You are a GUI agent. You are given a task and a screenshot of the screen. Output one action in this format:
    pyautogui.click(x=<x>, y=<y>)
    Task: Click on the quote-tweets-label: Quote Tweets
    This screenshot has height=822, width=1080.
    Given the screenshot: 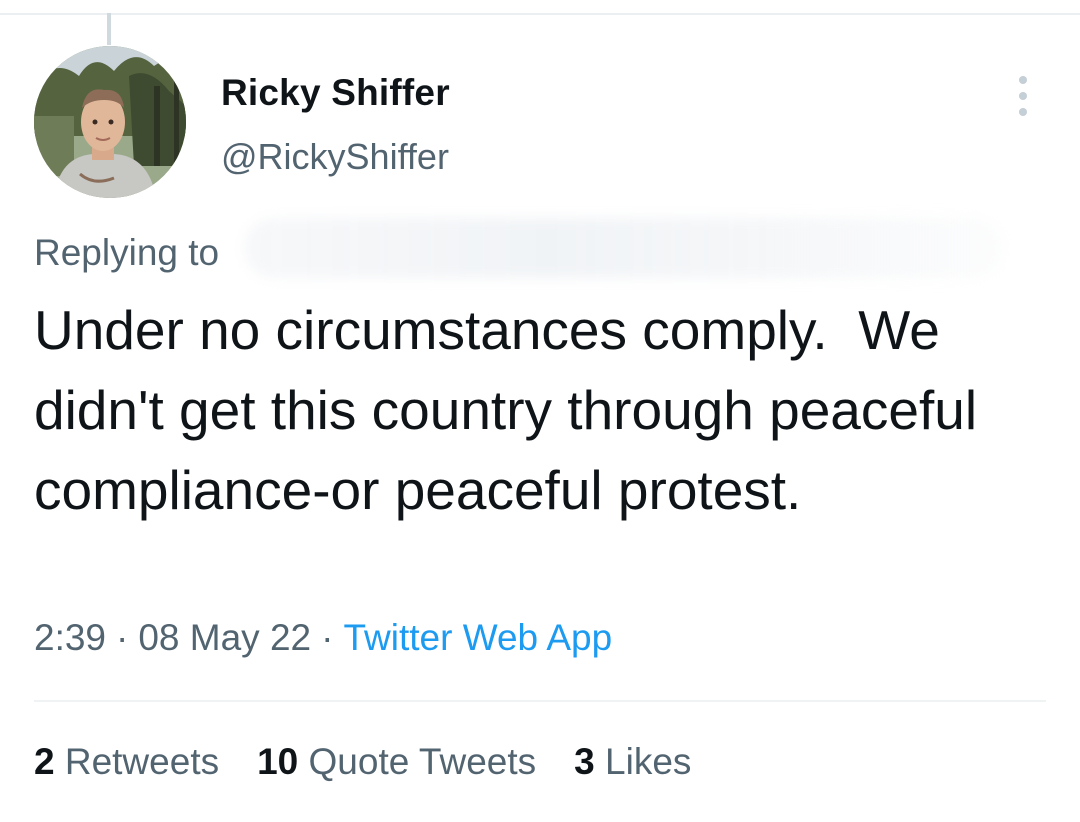 What is the action you would take?
    pyautogui.click(x=422, y=761)
    